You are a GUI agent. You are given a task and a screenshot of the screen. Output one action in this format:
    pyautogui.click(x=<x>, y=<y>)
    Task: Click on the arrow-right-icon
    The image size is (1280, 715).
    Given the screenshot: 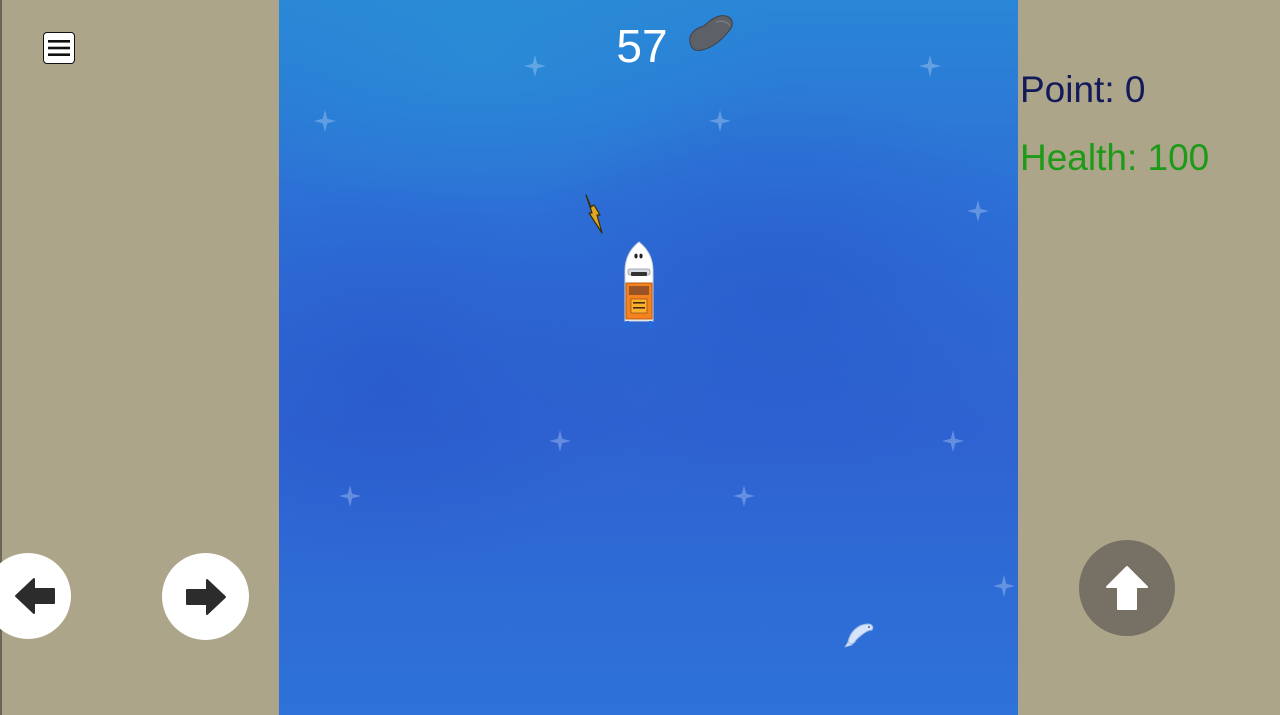 What is the action you would take?
    pyautogui.click(x=205, y=596)
    